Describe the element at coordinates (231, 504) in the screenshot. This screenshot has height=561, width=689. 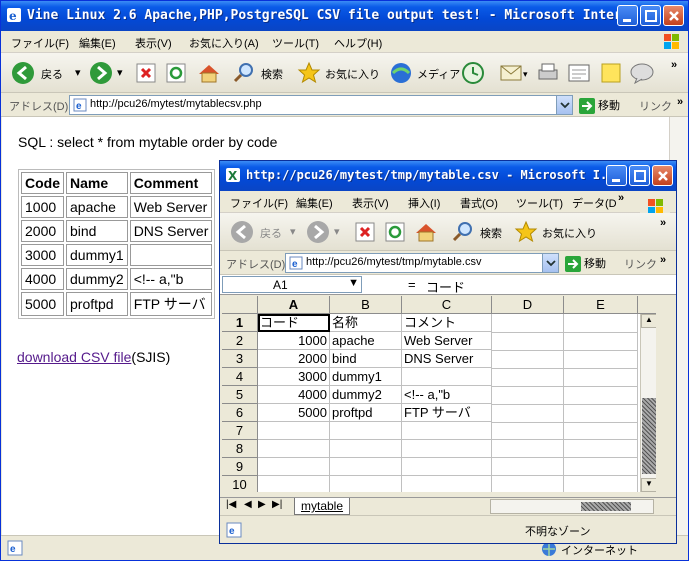
I see `first-sheet-icon: |◀` at that location.